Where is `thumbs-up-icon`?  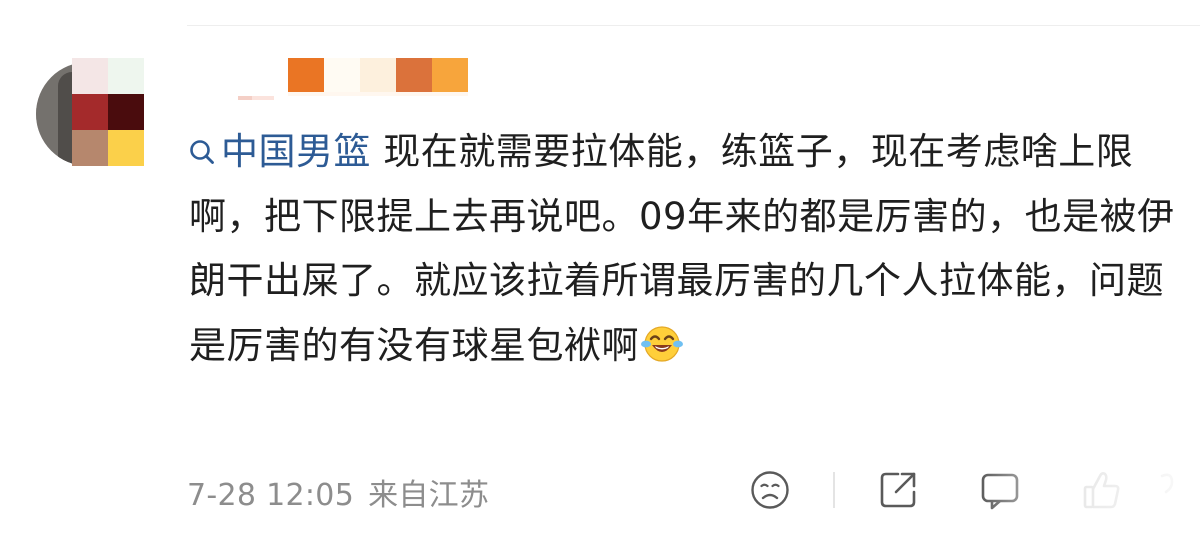 thumbs-up-icon is located at coordinates (1102, 490).